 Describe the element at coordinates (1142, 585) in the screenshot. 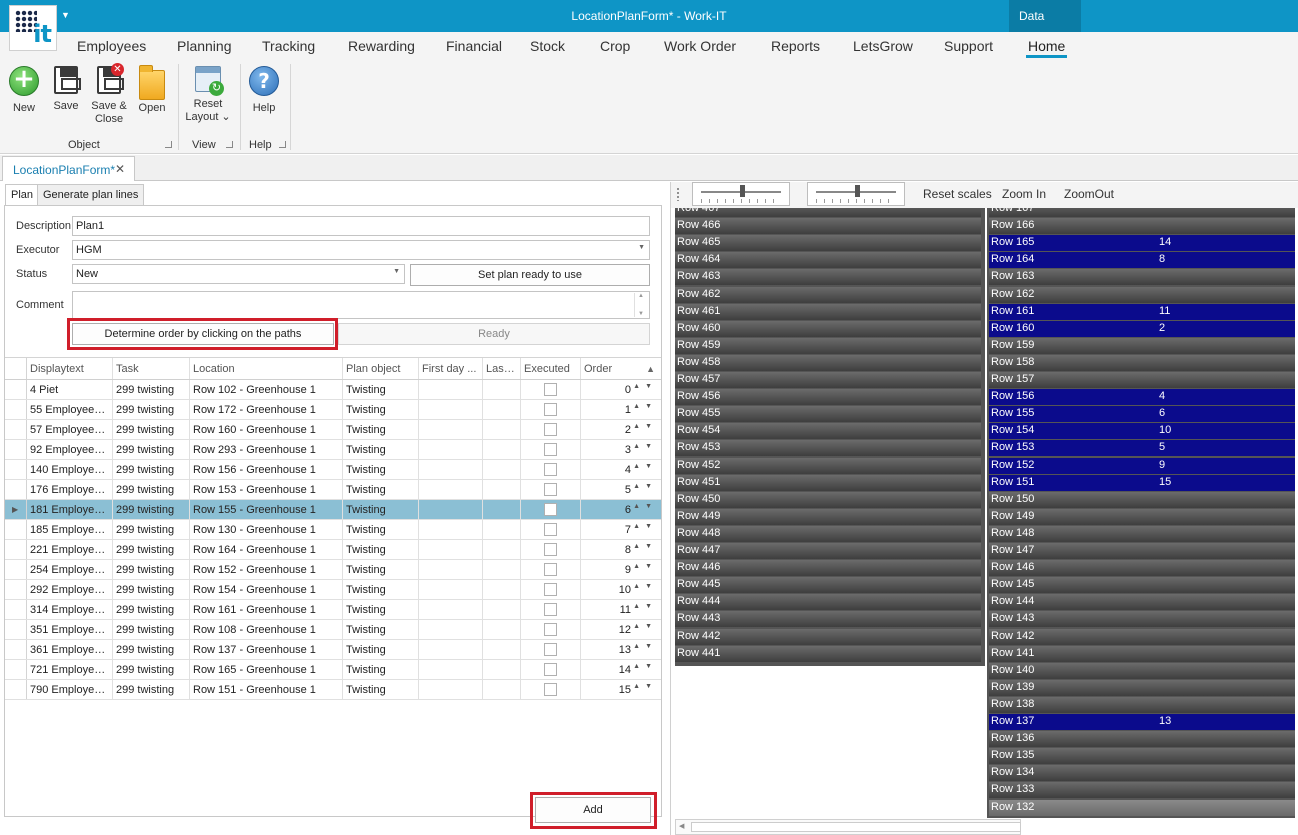

I see `path-row: Row 145` at that location.